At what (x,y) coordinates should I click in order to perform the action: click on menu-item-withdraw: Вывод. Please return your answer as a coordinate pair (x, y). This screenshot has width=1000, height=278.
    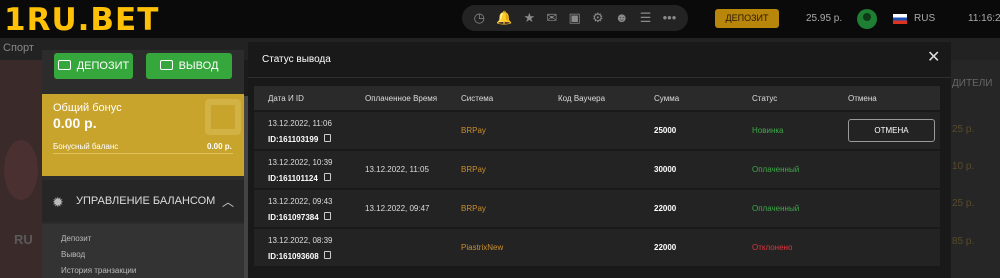
    Looking at the image, I should click on (73, 254).